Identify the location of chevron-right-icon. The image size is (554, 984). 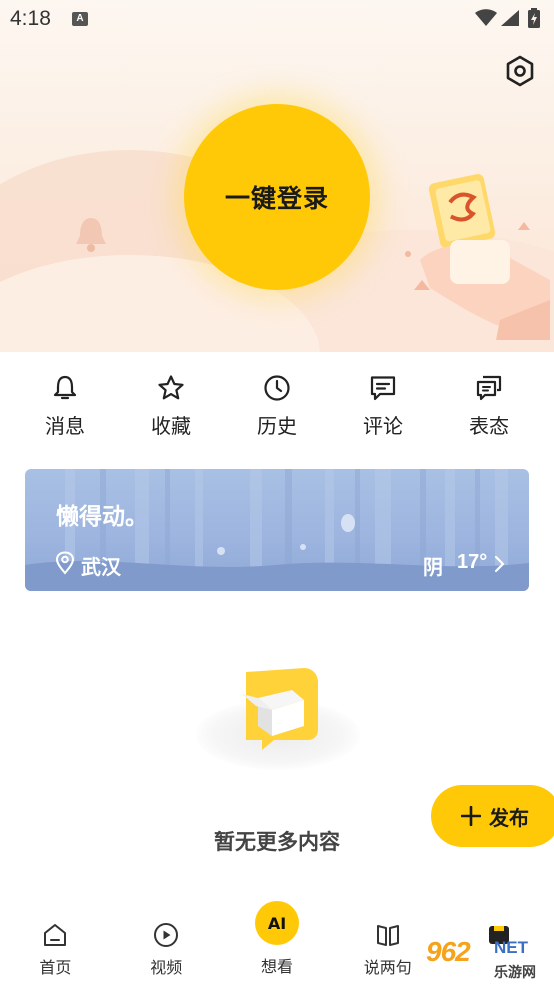
(499, 564).